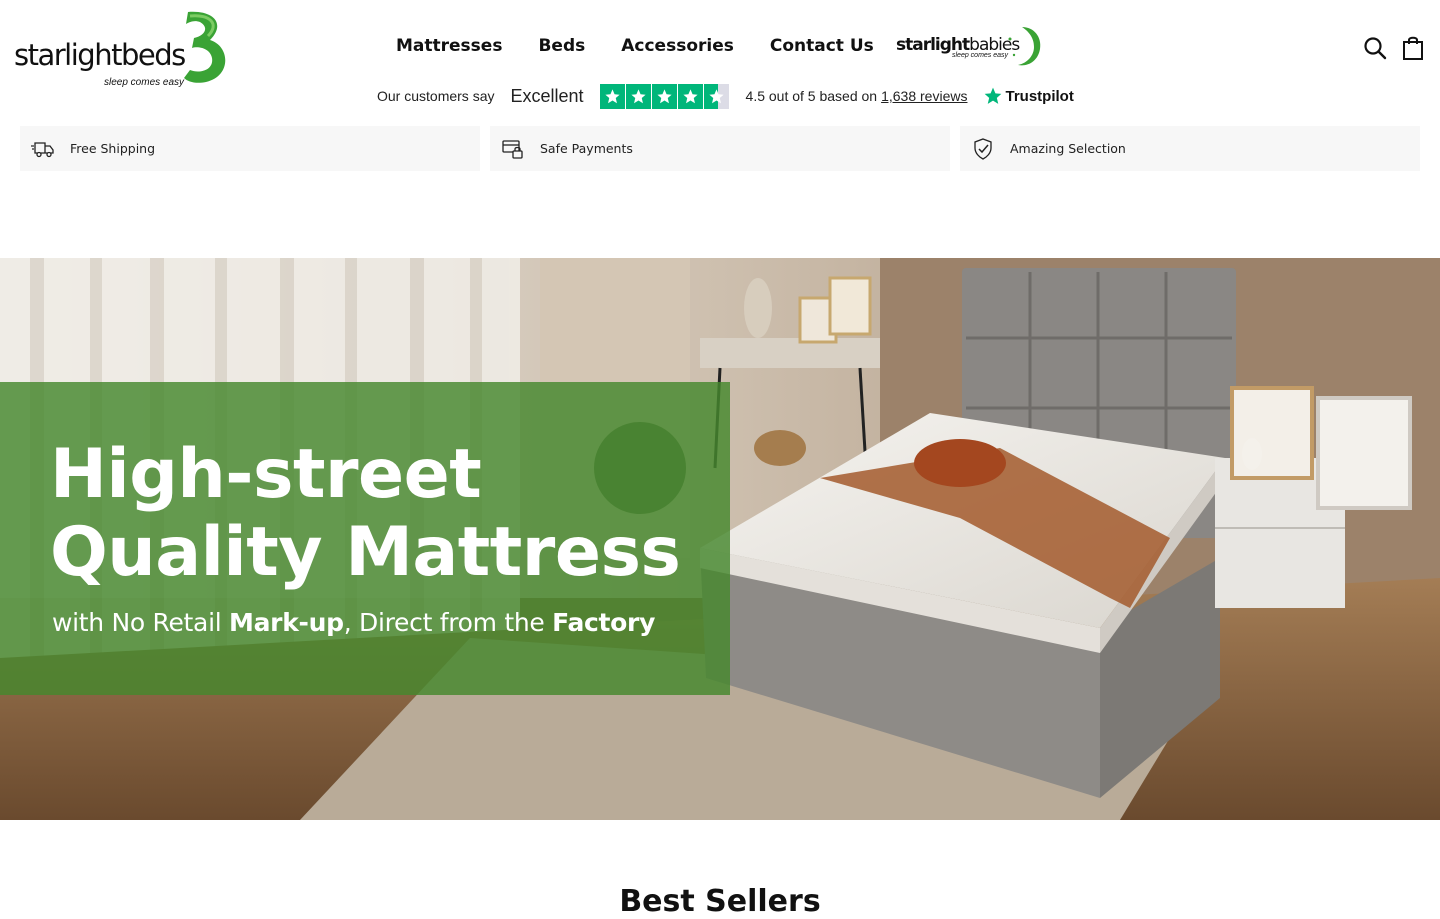 Image resolution: width=1440 pixels, height=919 pixels. What do you see at coordinates (449, 46) in the screenshot?
I see `nav-mattresses: Mattresses` at bounding box center [449, 46].